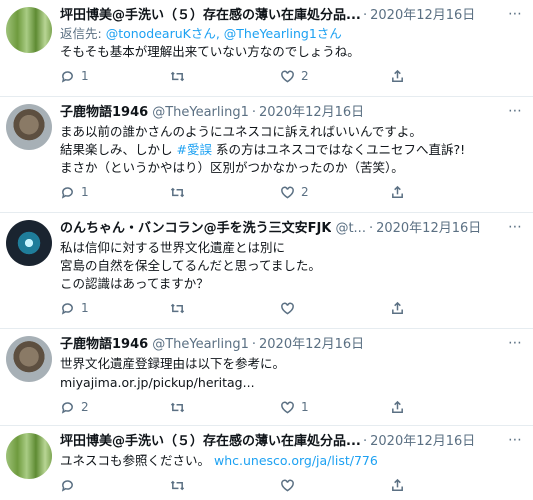  What do you see at coordinates (85, 407) in the screenshot?
I see `reply-count: 2` at bounding box center [85, 407].